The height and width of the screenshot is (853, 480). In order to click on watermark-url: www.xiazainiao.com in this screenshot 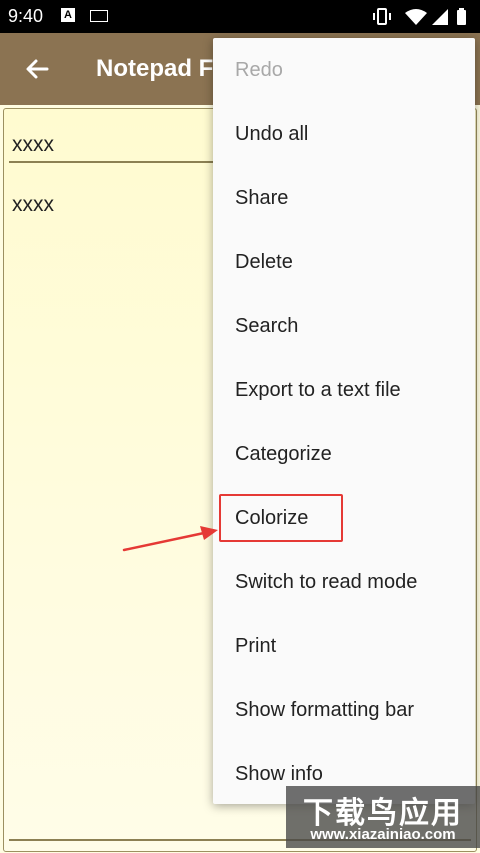, I will do `click(383, 834)`.